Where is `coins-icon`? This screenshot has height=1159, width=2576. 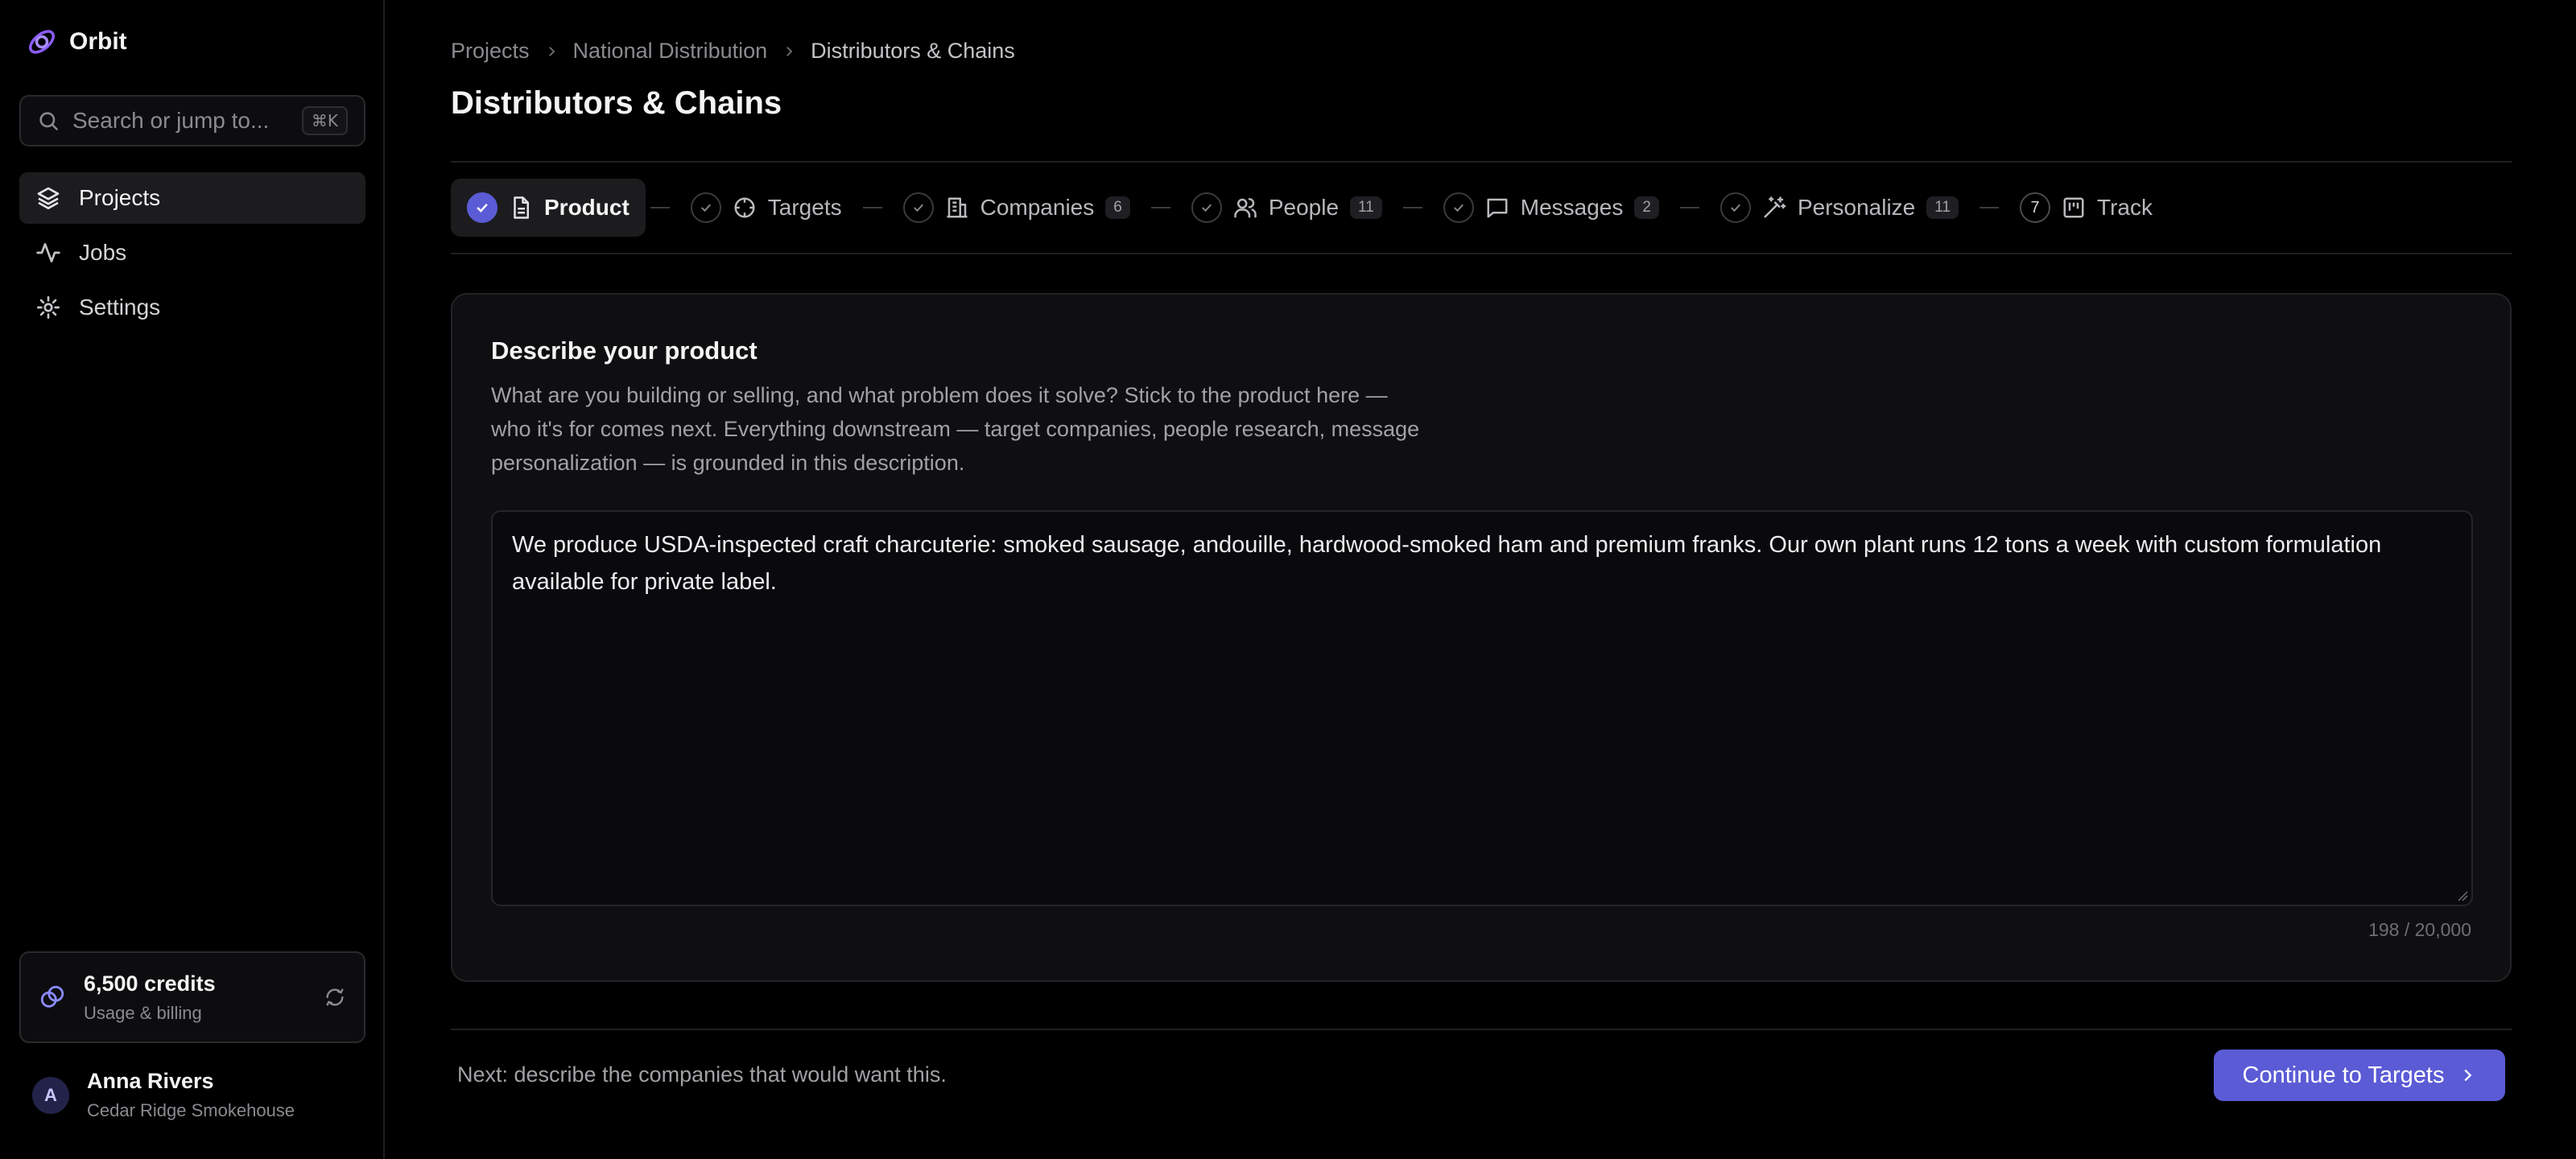
coins-icon is located at coordinates (52, 996).